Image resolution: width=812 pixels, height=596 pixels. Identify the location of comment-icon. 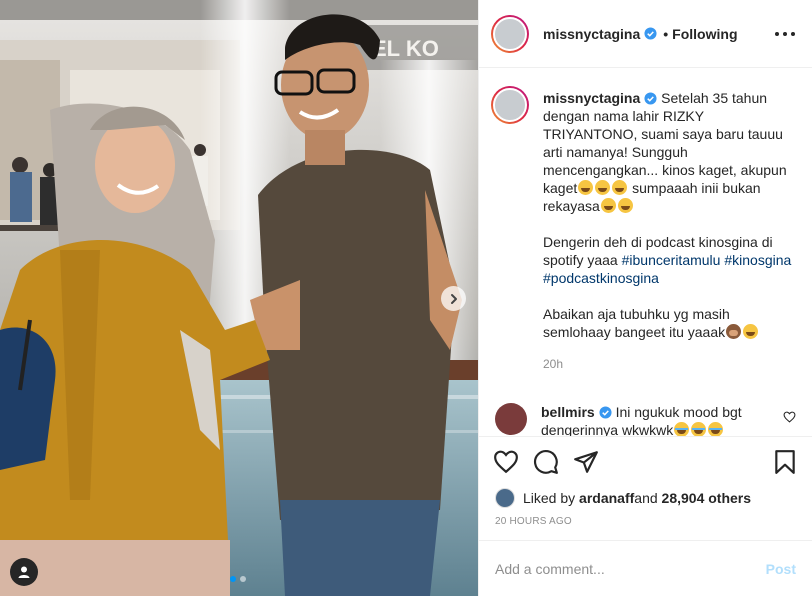
(546, 462).